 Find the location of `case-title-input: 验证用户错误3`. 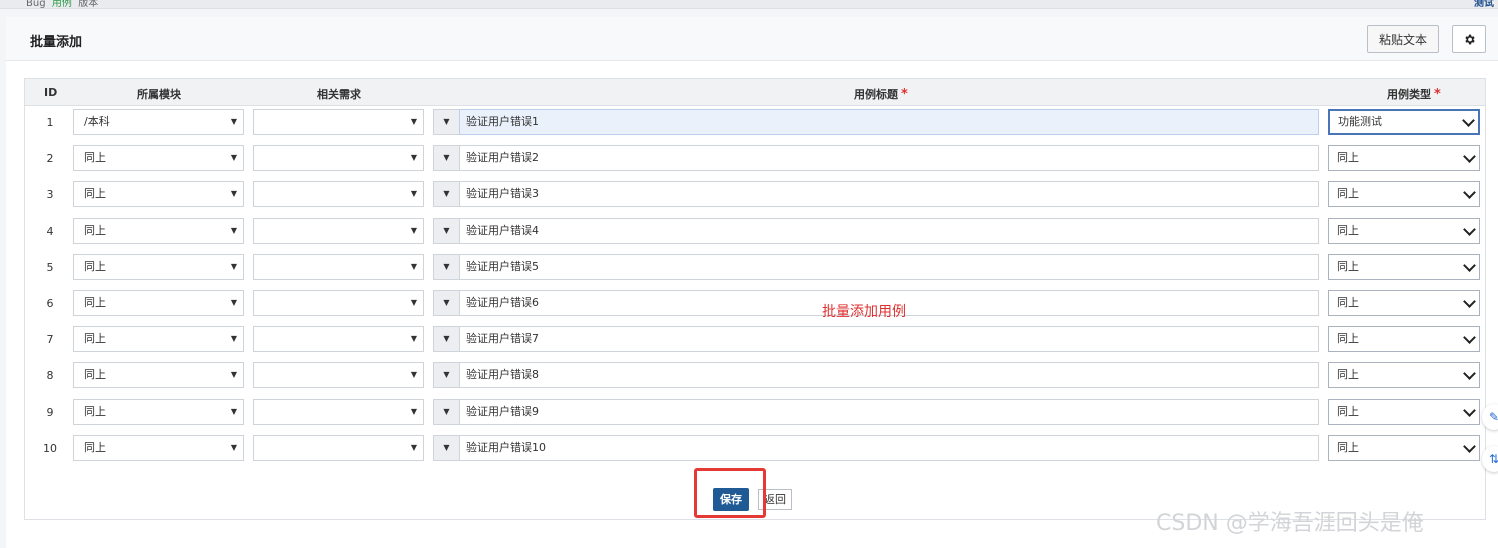

case-title-input: 验证用户错误3 is located at coordinates (889, 194).